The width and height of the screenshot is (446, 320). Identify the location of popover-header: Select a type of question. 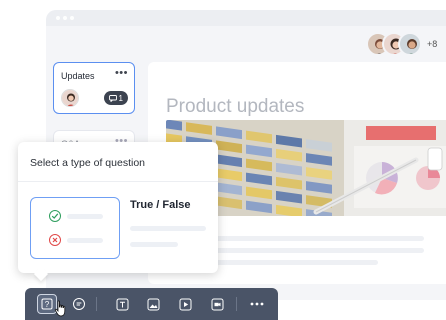
(118, 162).